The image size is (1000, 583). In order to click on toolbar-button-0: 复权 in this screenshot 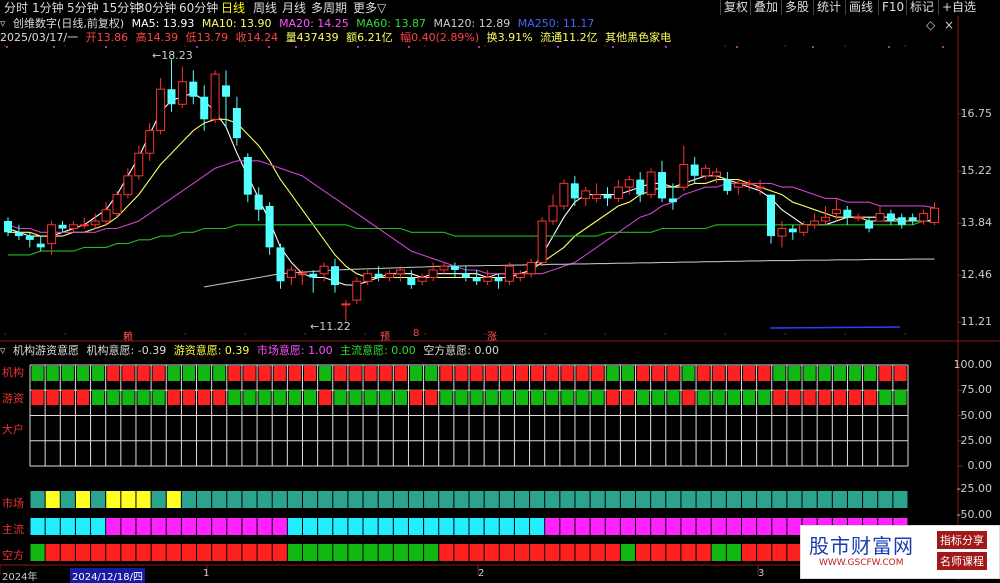, I will do `click(734, 7)`.